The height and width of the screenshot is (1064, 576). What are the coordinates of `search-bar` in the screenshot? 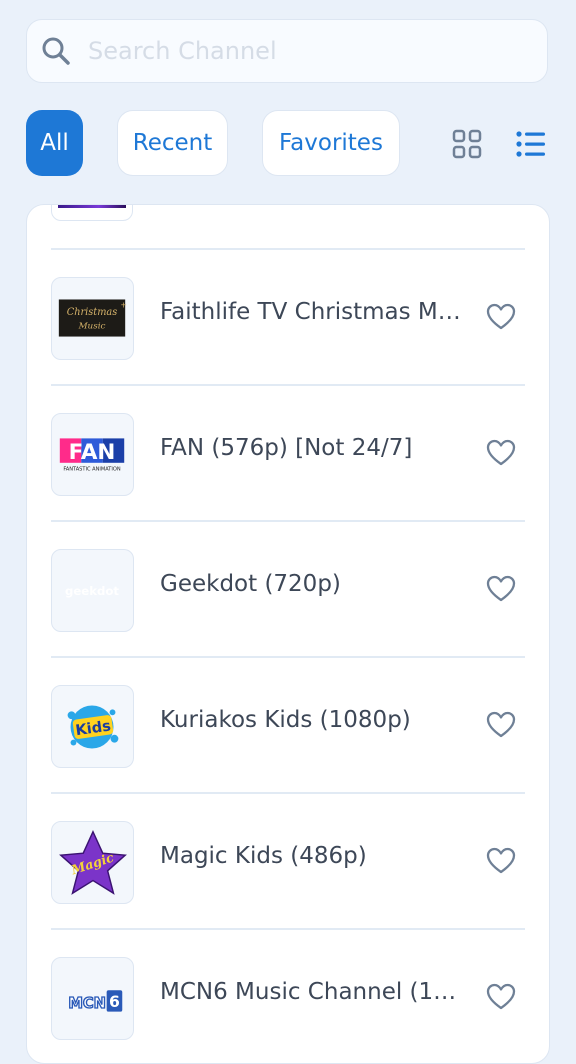 It's located at (287, 51).